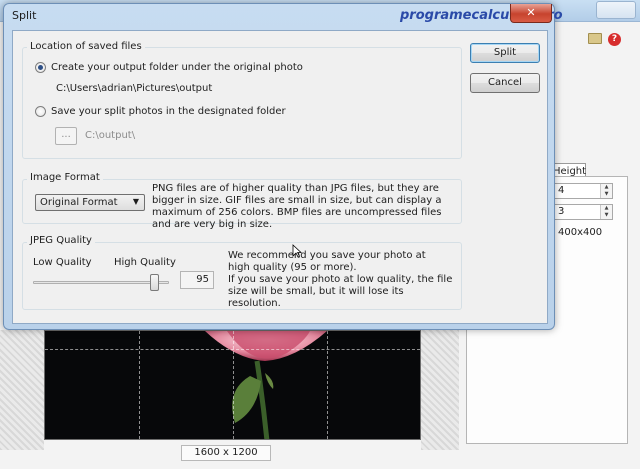 The width and height of the screenshot is (640, 469). What do you see at coordinates (604, 39) in the screenshot?
I see `toolbar-icons: ?` at bounding box center [604, 39].